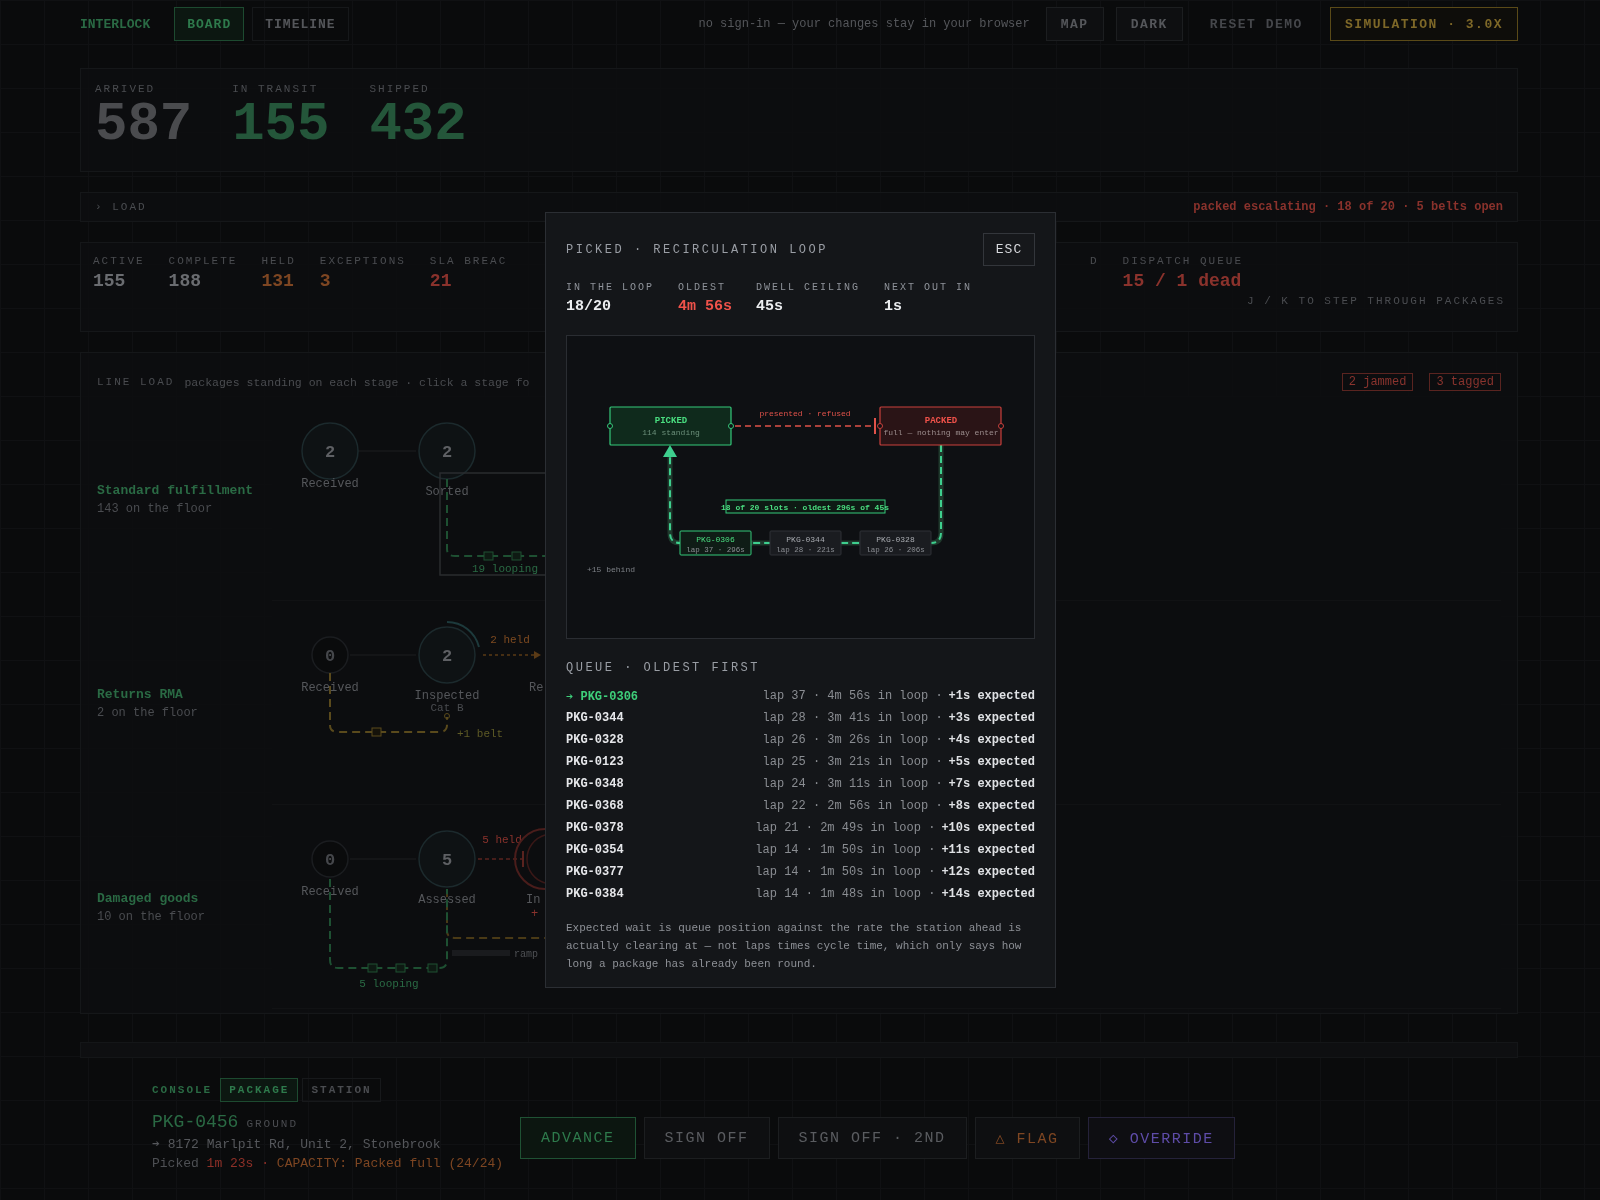 This screenshot has height=1200, width=1600. Describe the element at coordinates (864, 24) in the screenshot. I see `notice-text: no sign-in — your changes stay in your browser` at that location.